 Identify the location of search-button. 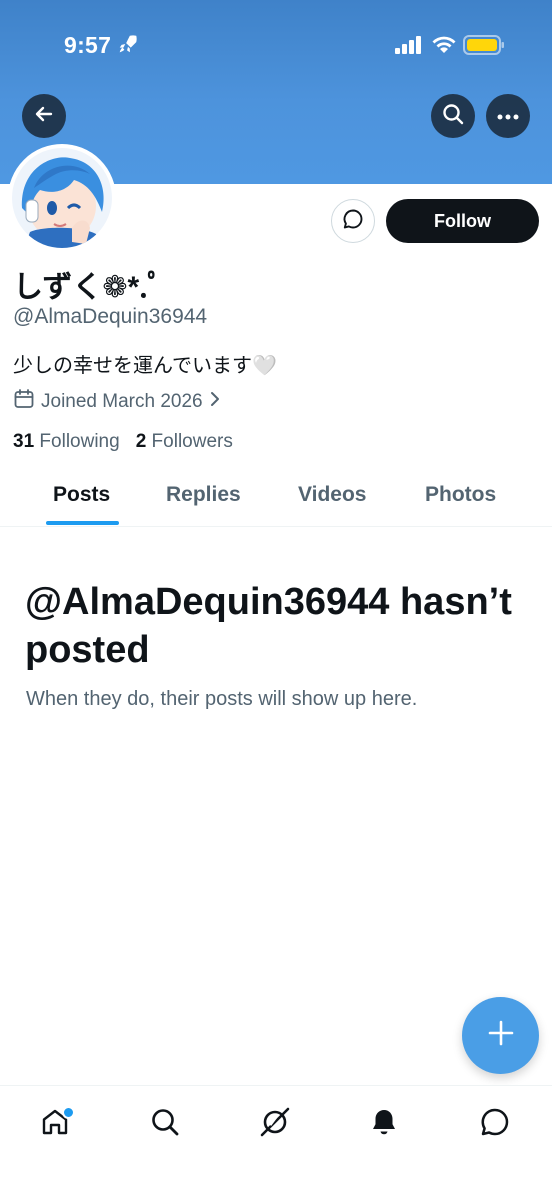
(453, 116).